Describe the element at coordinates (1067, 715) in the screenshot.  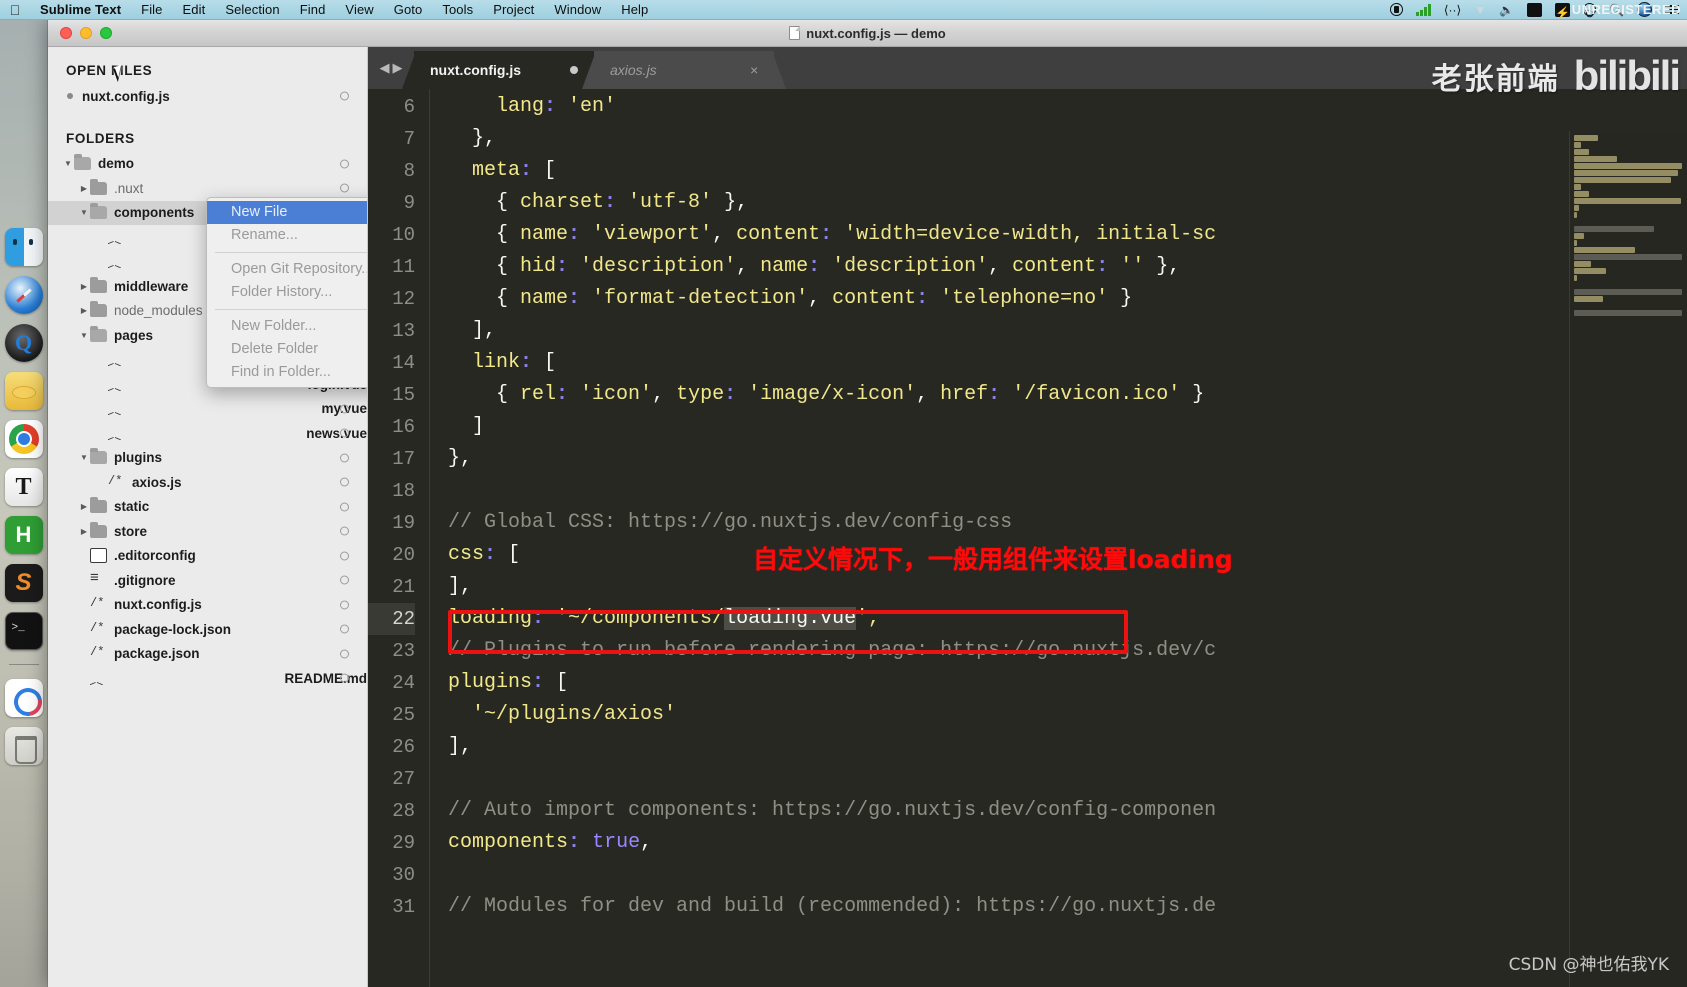
I see `code-line: '~/plugins/axios'` at that location.